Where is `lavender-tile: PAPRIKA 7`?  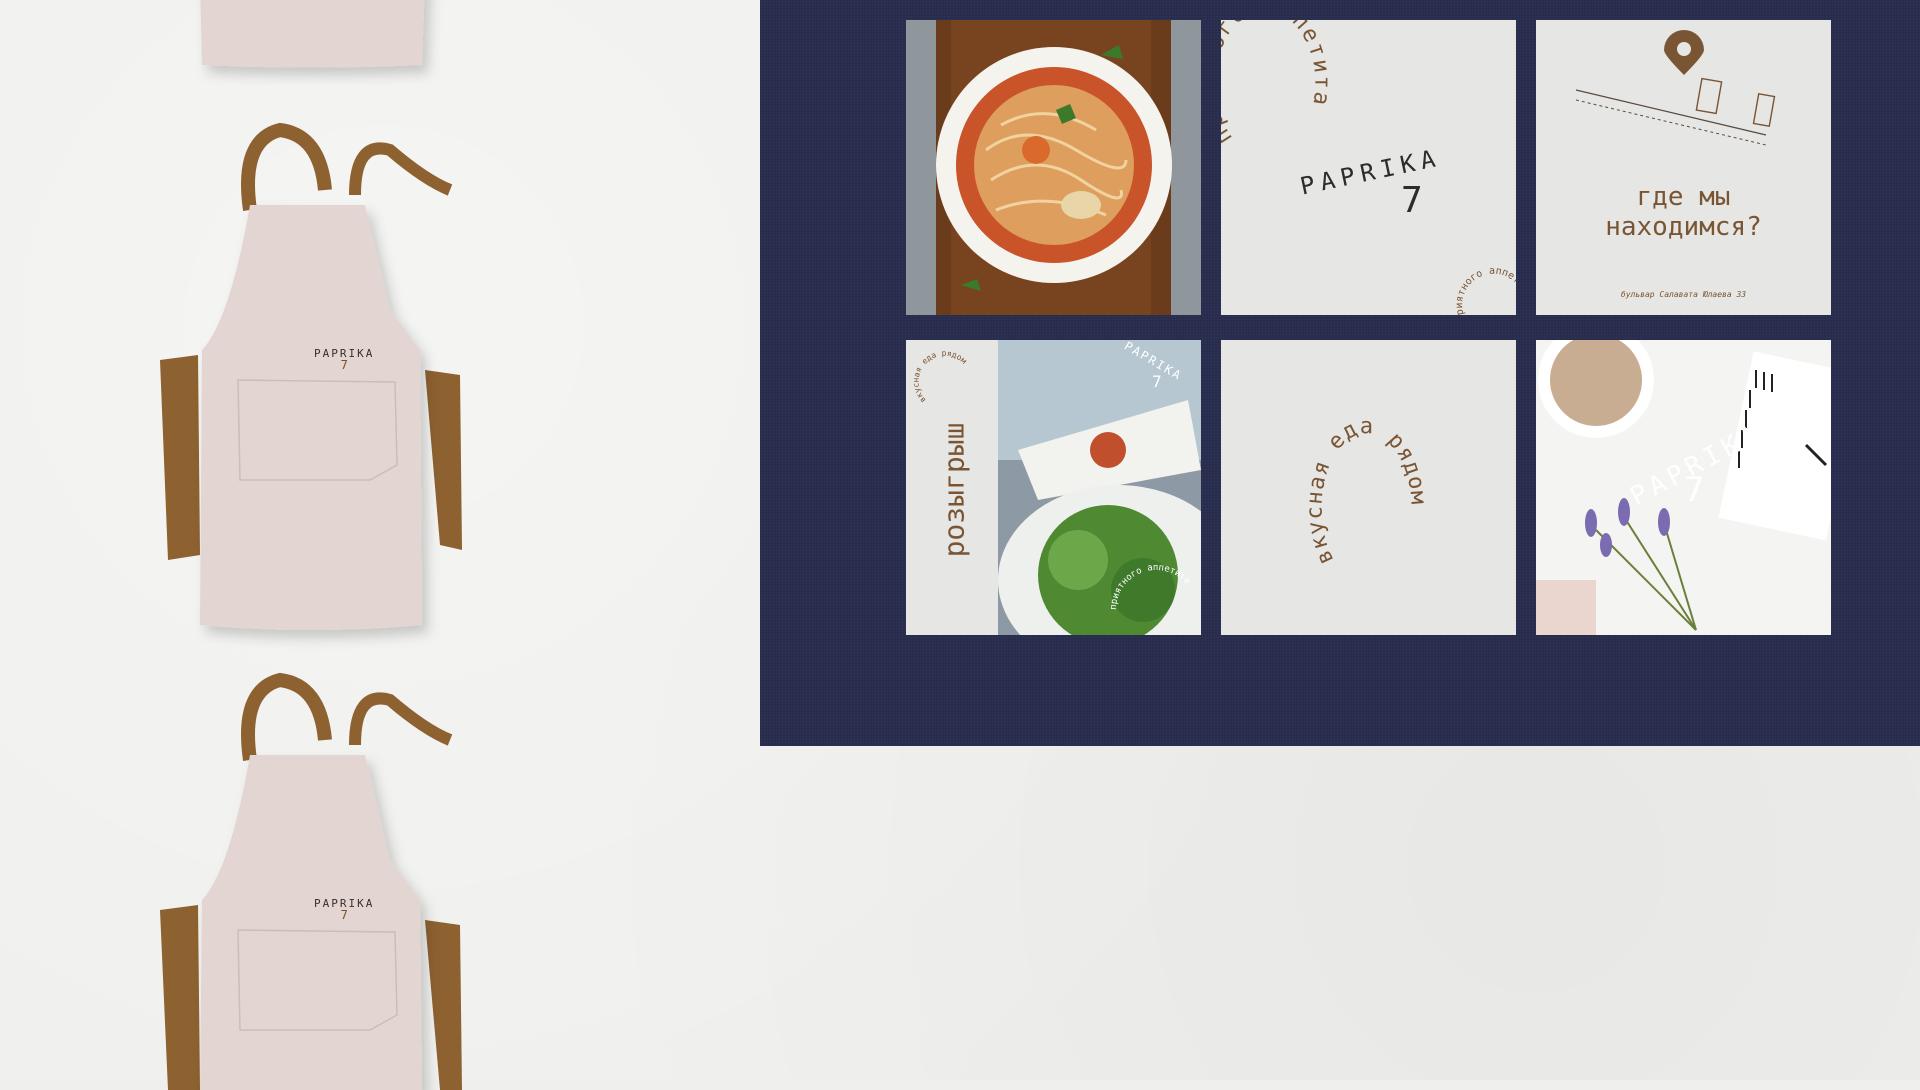
lavender-tile: PAPRIKA 7 is located at coordinates (1683, 487).